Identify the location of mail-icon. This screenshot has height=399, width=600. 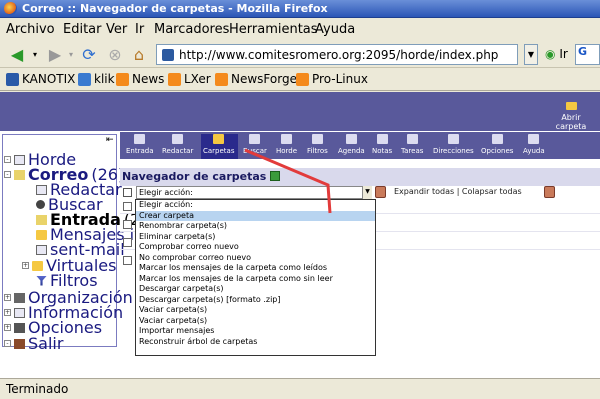
(19, 174).